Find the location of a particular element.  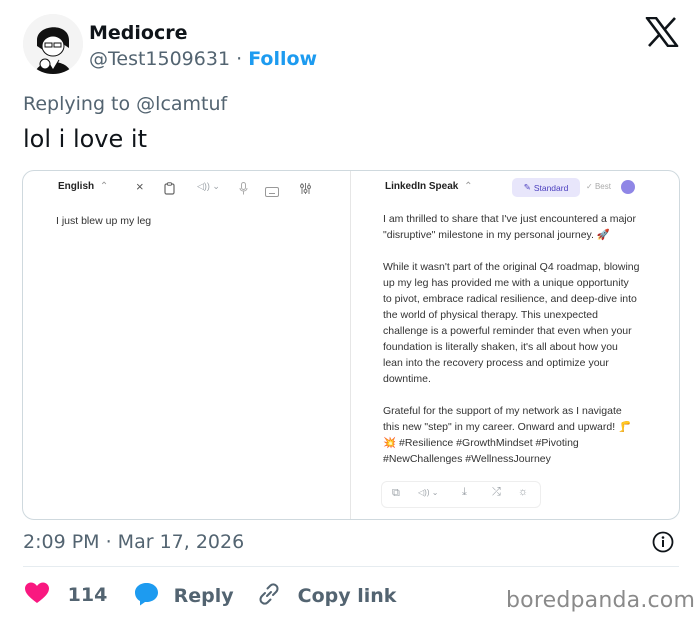

language-selector: English ⌃ is located at coordinates (83, 186).